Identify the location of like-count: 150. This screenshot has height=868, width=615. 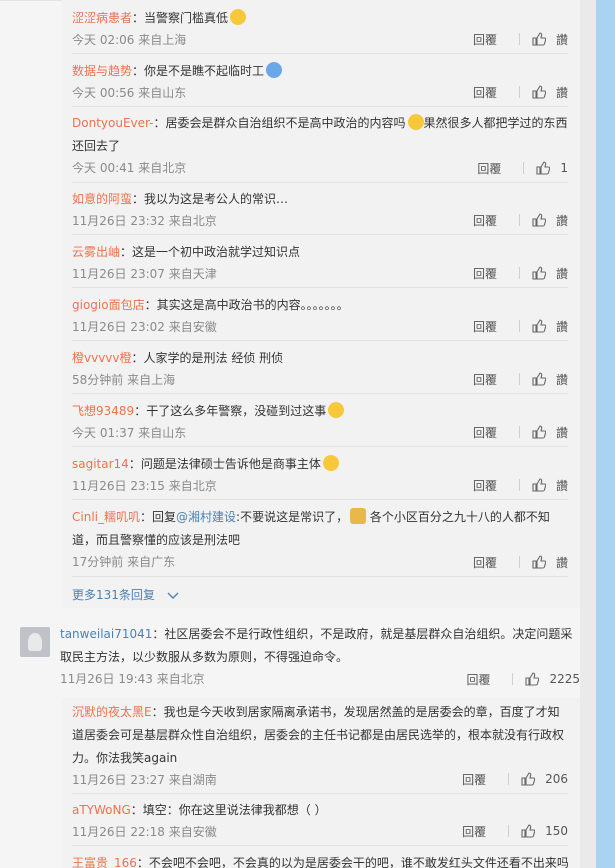
(556, 831).